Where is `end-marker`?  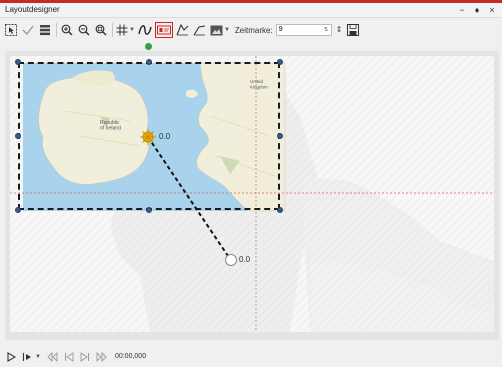 end-marker is located at coordinates (231, 260).